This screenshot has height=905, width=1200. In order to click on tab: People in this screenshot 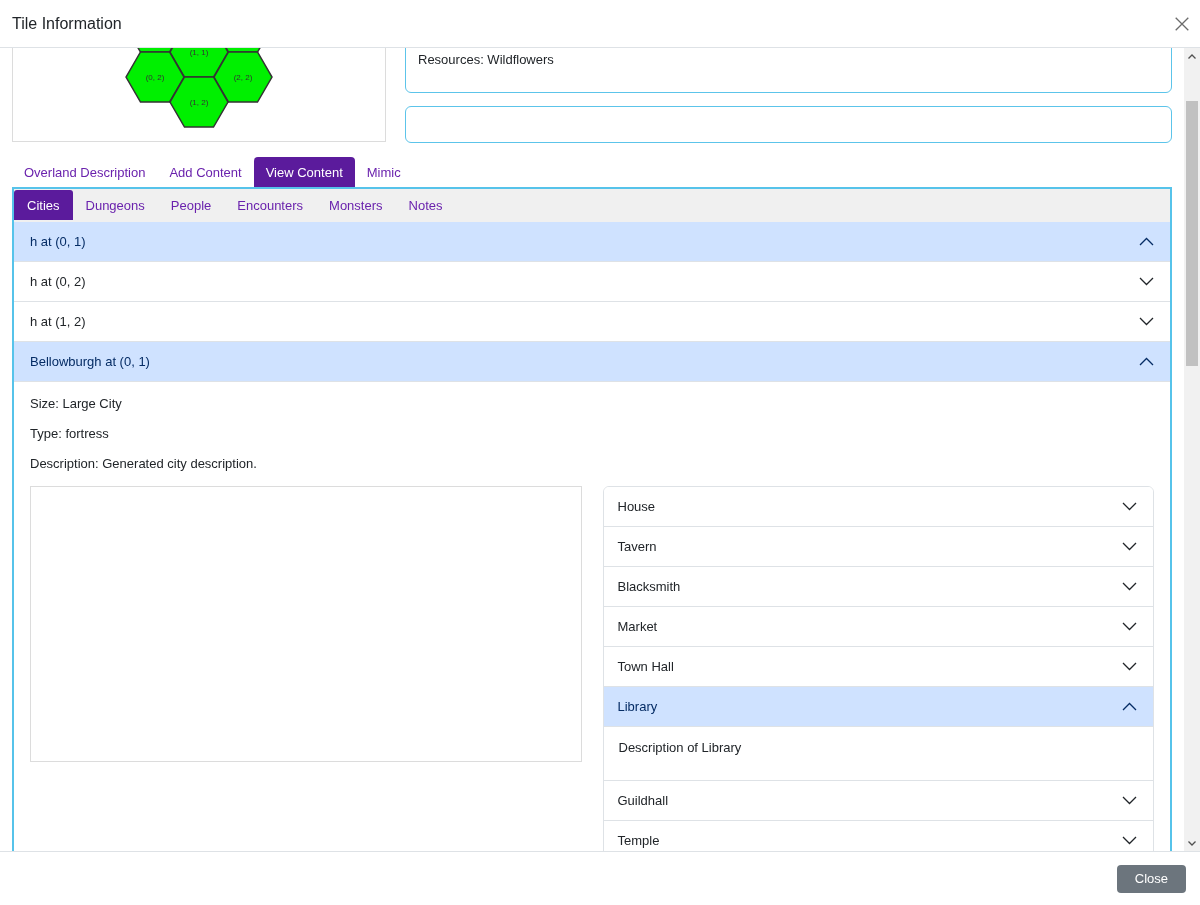, I will do `click(191, 205)`.